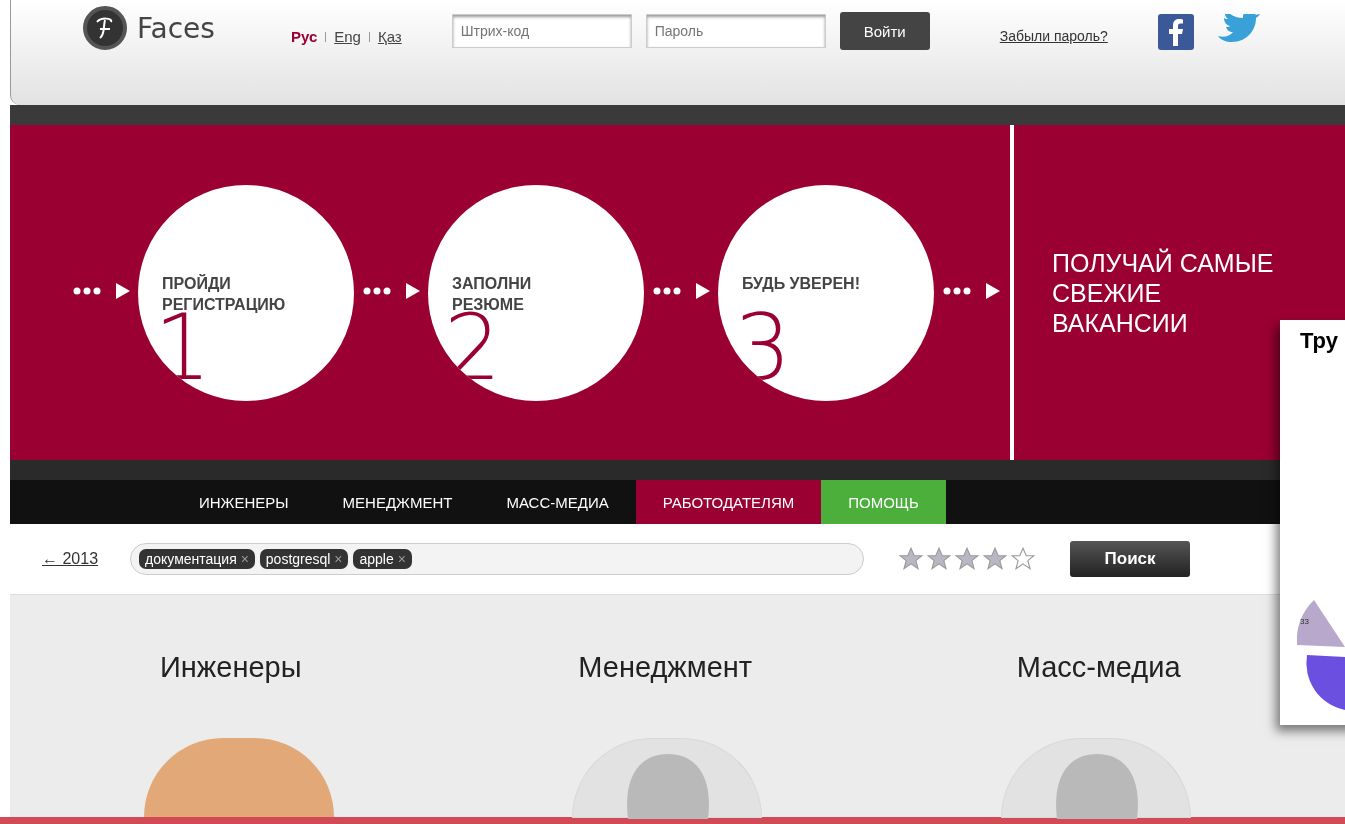 The width and height of the screenshot is (1345, 824). Describe the element at coordinates (884, 31) in the screenshot. I see `login-button: Войти` at that location.